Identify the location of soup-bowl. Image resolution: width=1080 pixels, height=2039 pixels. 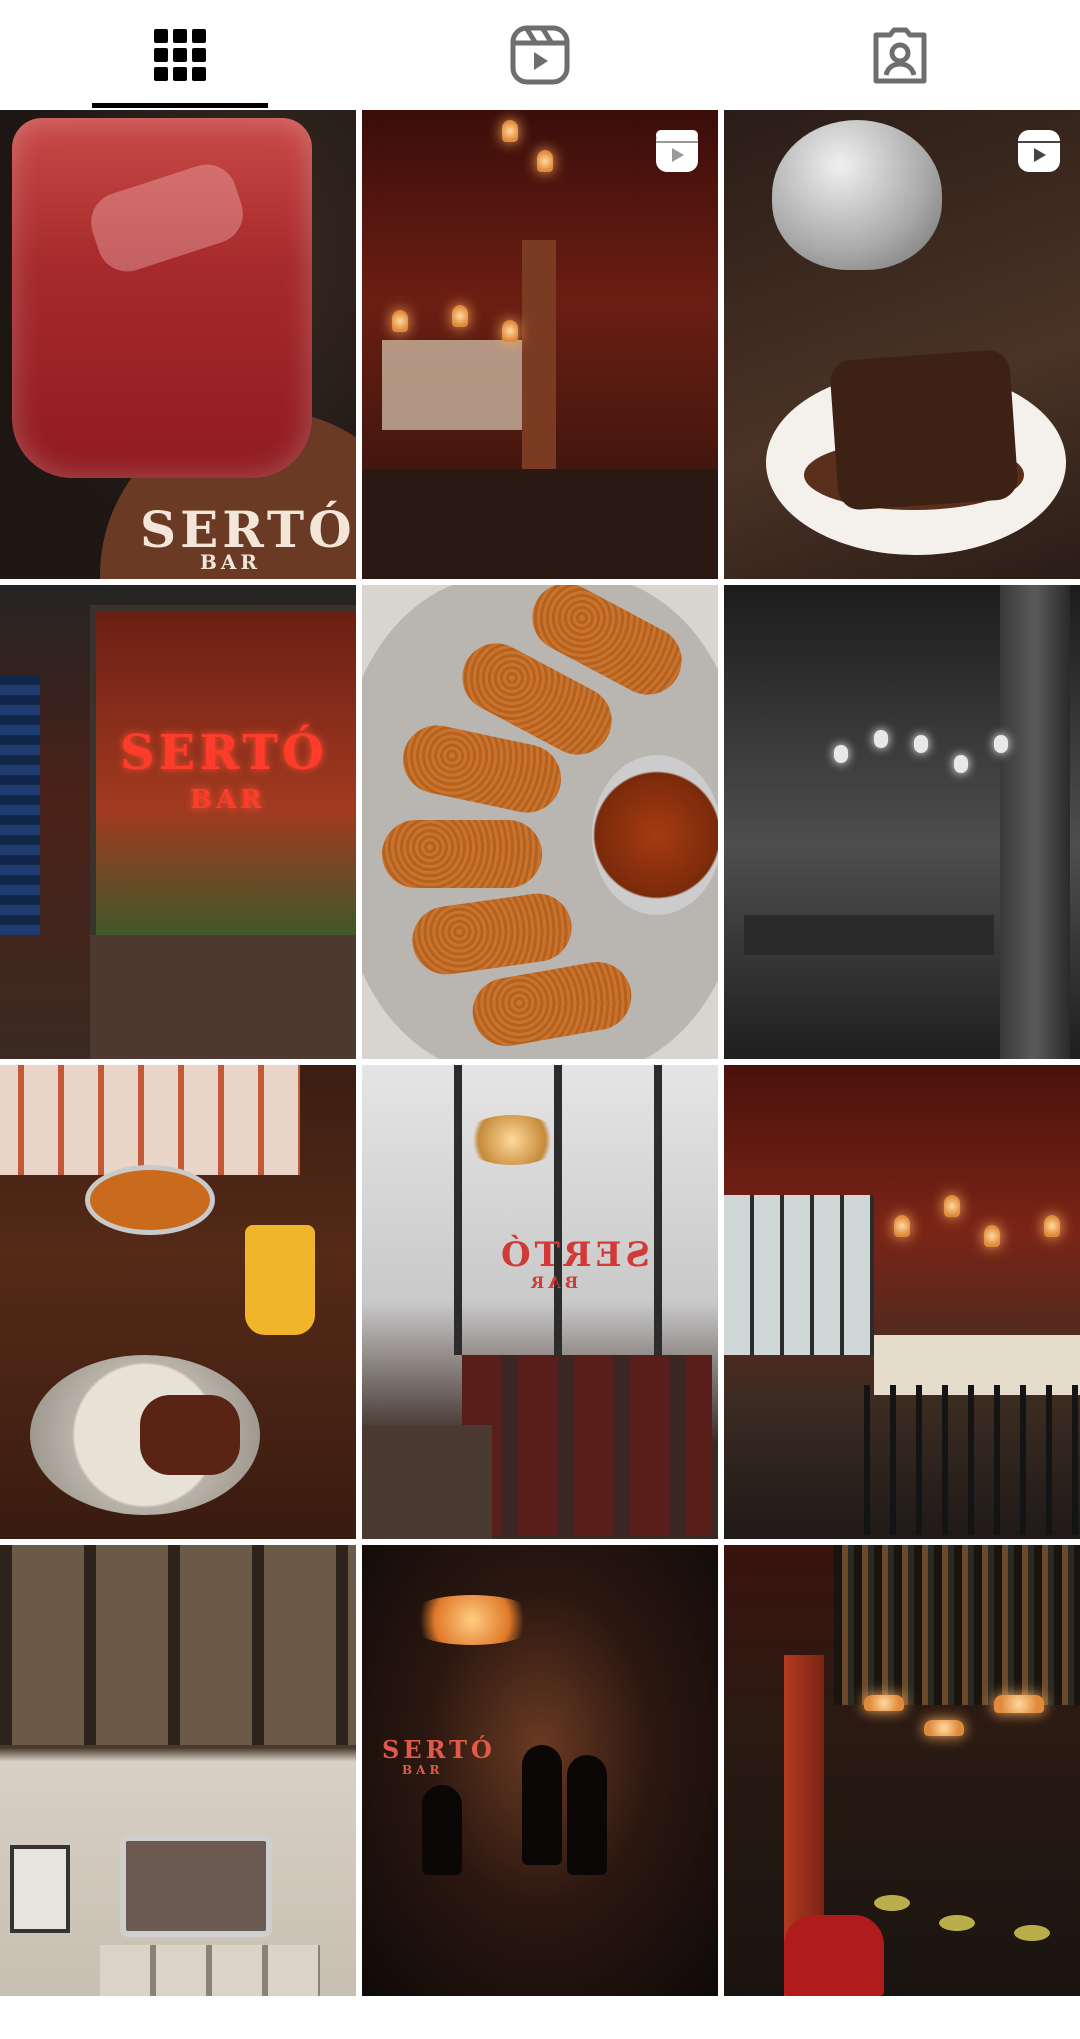
(150, 1200).